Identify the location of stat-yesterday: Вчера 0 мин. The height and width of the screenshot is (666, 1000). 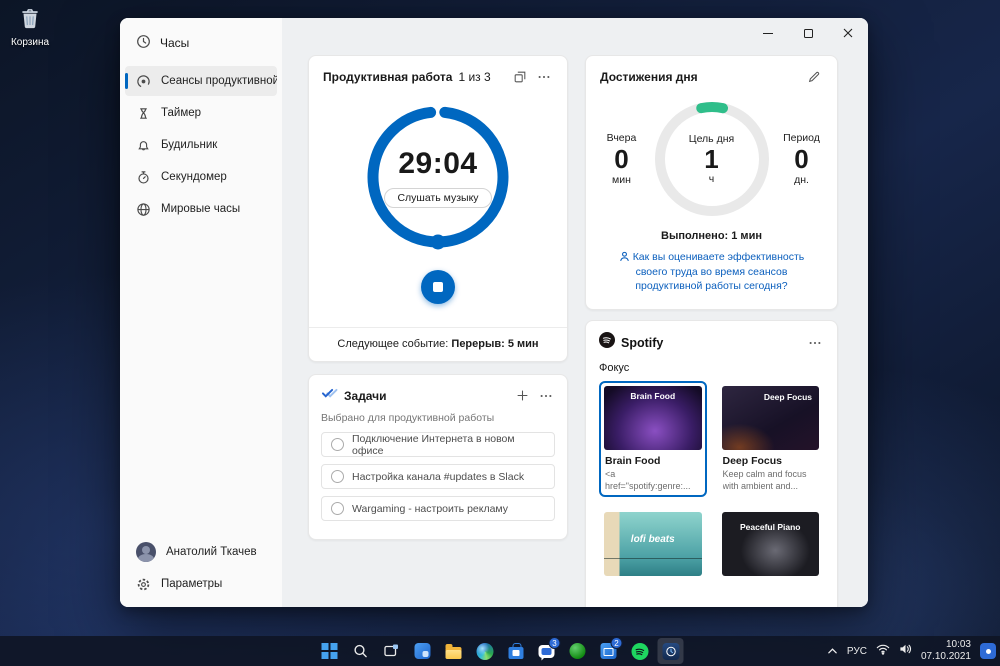
(622, 158).